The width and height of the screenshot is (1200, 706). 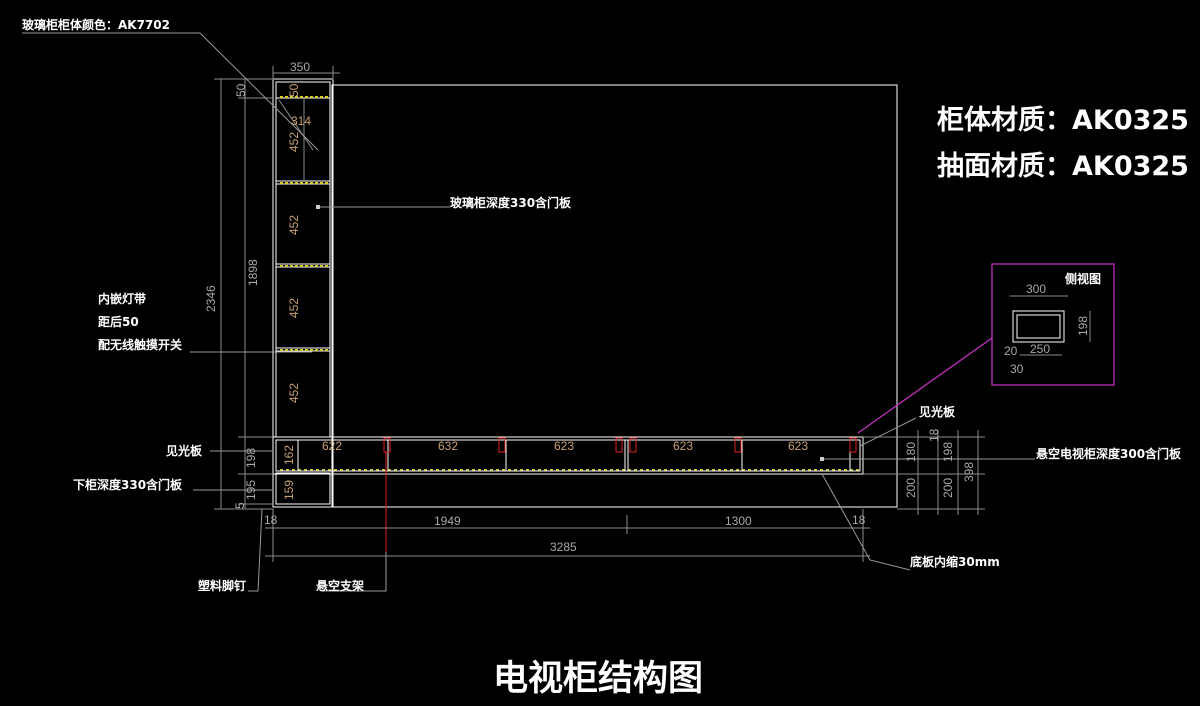 I want to click on led-note-line1: 内嵌灯带, so click(x=122, y=298).